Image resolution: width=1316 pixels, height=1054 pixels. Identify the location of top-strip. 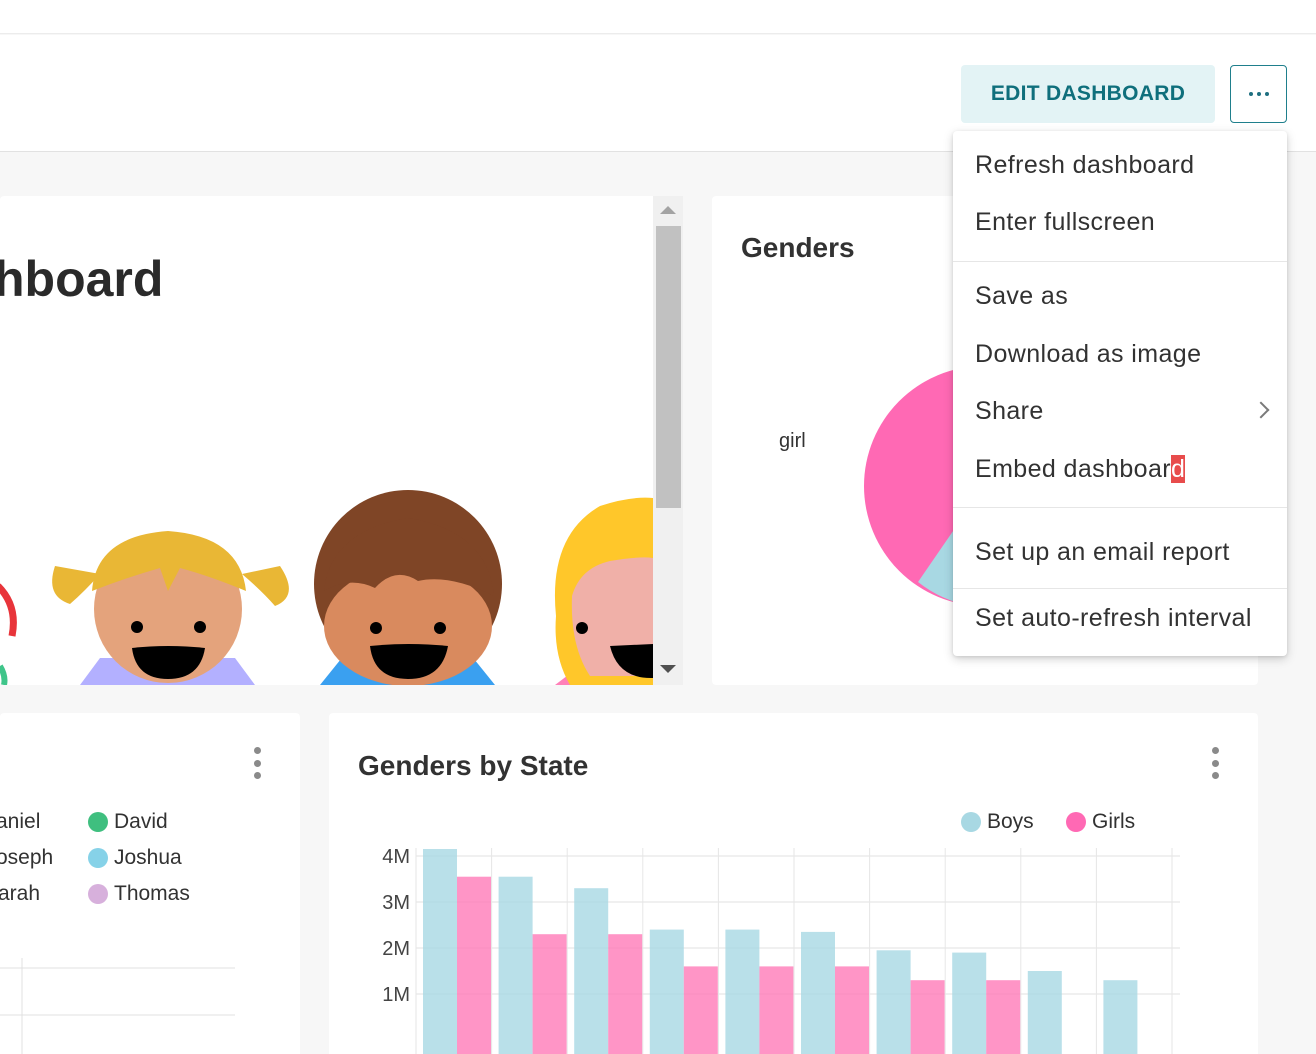
(658, 17).